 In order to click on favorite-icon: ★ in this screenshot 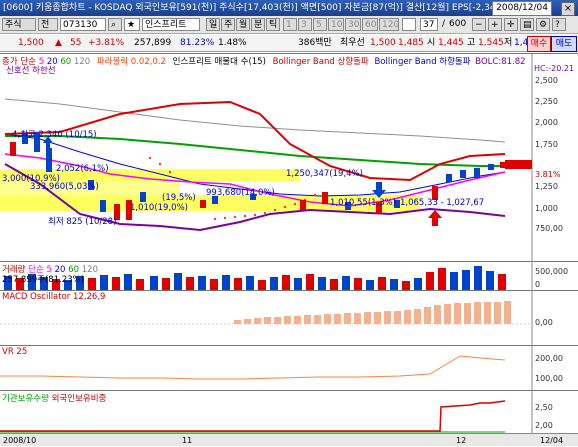, I will do `click(132, 24)`.